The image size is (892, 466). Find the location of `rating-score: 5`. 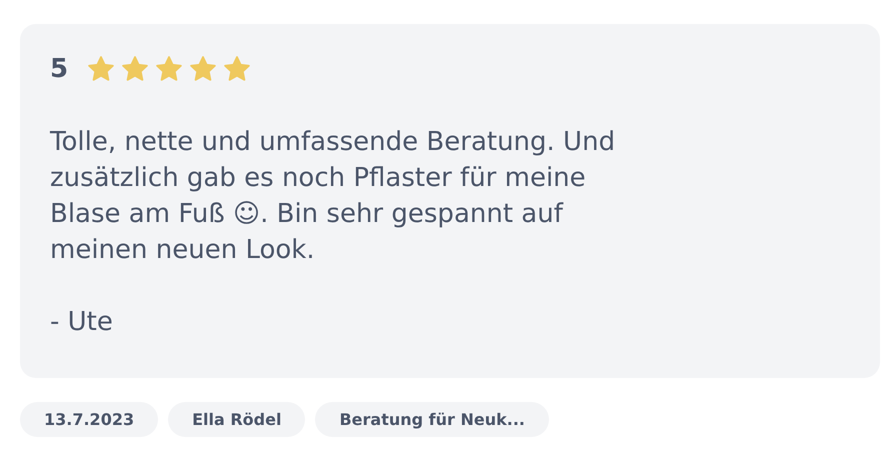

rating-score: 5 is located at coordinates (59, 69).